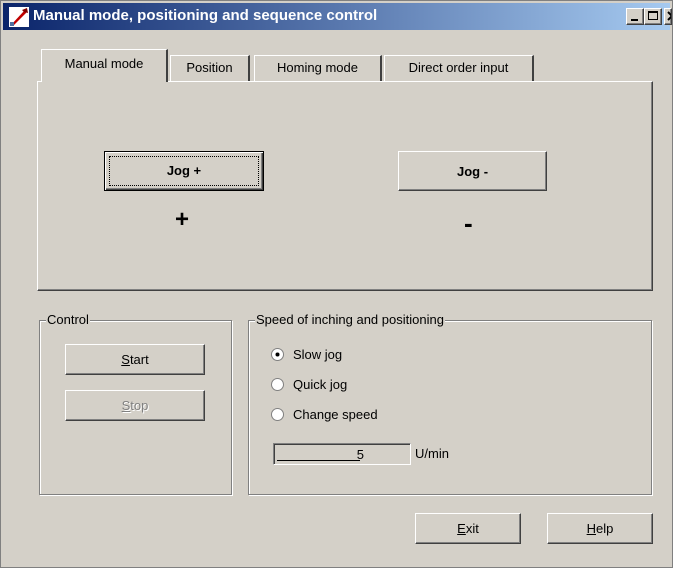 This screenshot has height=568, width=673. What do you see at coordinates (182, 219) in the screenshot?
I see `plus-sign: +` at bounding box center [182, 219].